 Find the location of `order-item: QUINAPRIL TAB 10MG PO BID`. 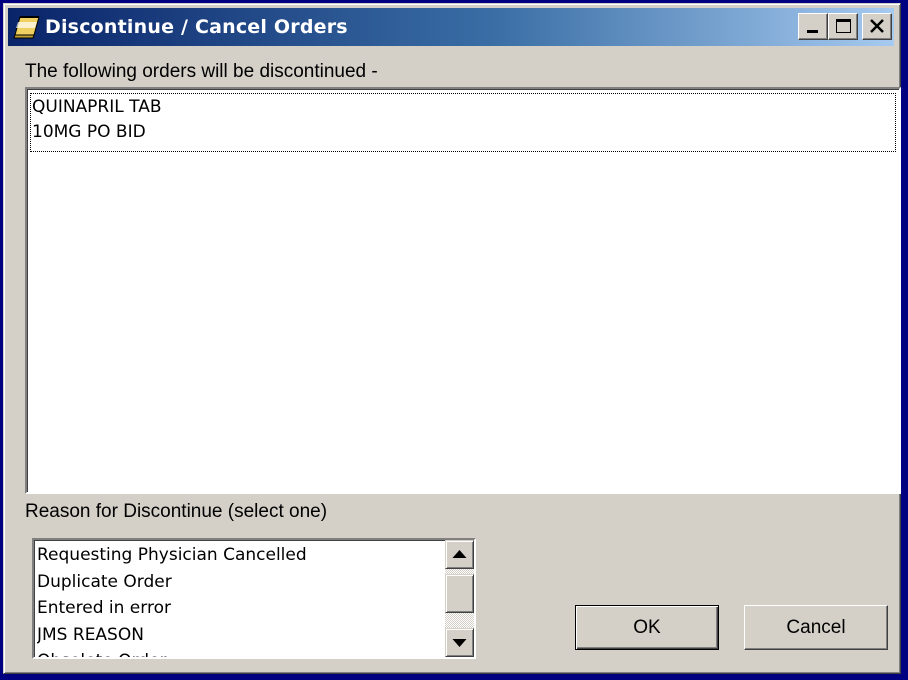

order-item: QUINAPRIL TAB 10MG PO BID is located at coordinates (463, 122).